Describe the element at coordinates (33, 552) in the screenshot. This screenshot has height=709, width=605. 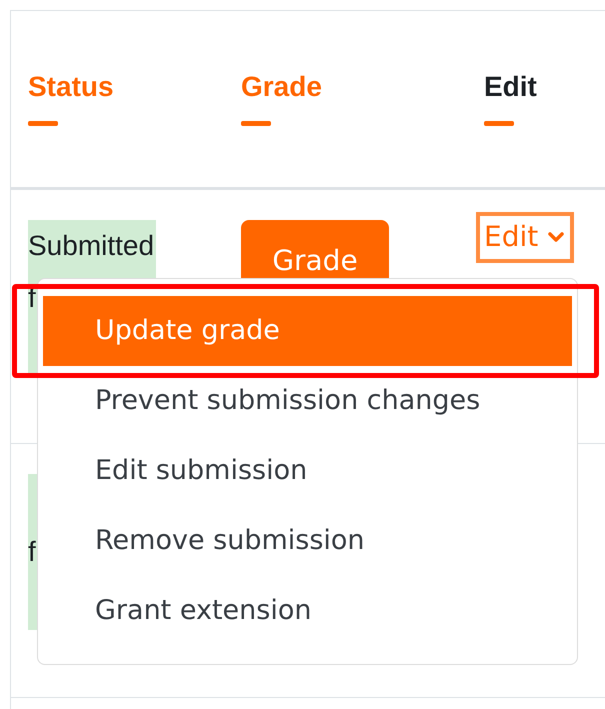
I see `status-cell: f` at that location.